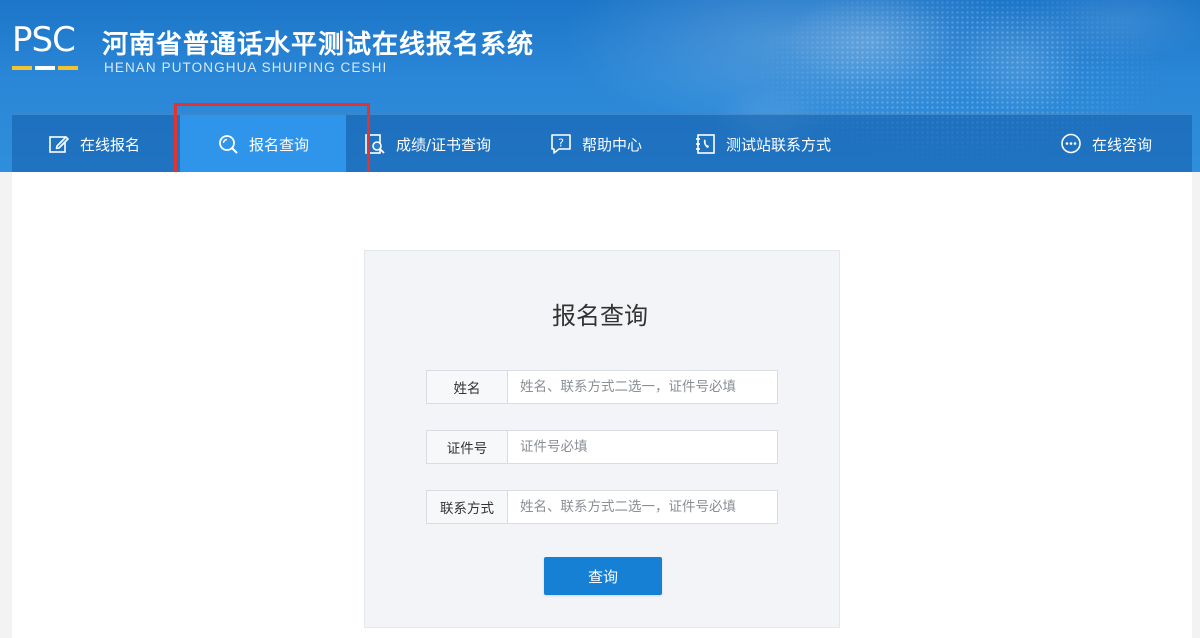 The height and width of the screenshot is (638, 1200). I want to click on form-title: 报名查询, so click(600, 316).